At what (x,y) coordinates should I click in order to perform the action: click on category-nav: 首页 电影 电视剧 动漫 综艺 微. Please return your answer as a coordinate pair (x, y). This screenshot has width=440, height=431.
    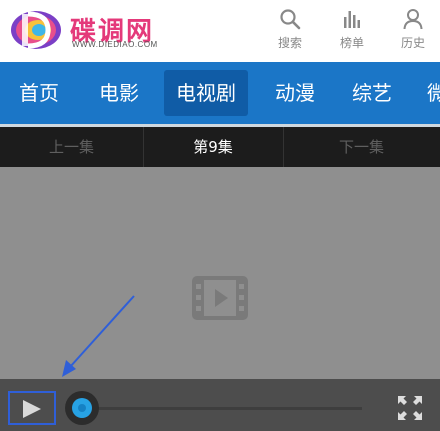
    Looking at the image, I should click on (220, 93).